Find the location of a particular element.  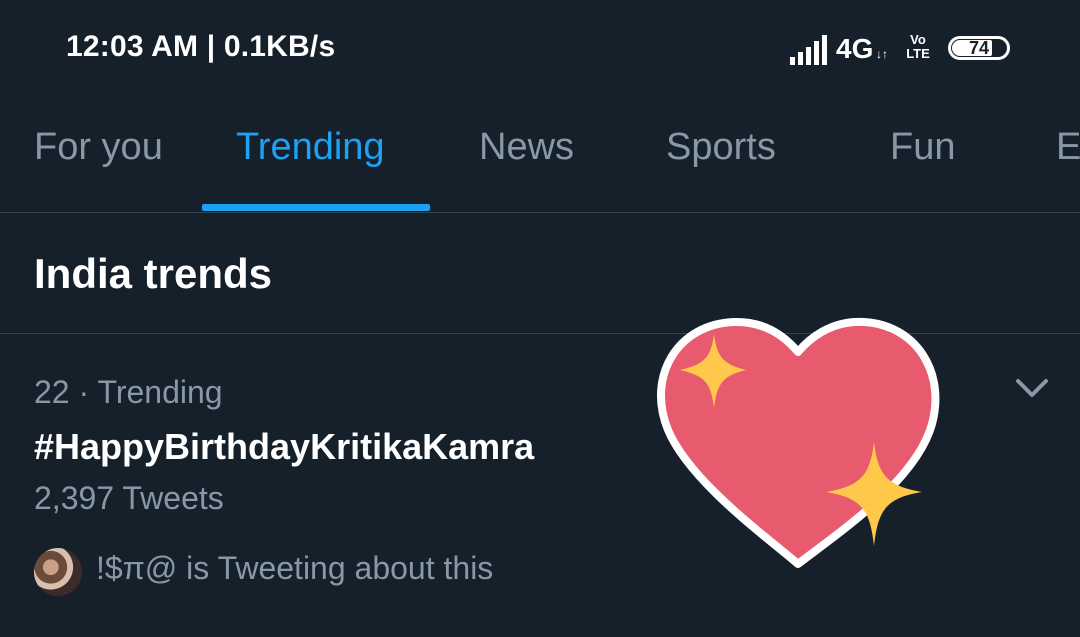

trend-context-text: !$π@ is Tweeting about this is located at coordinates (295, 568).